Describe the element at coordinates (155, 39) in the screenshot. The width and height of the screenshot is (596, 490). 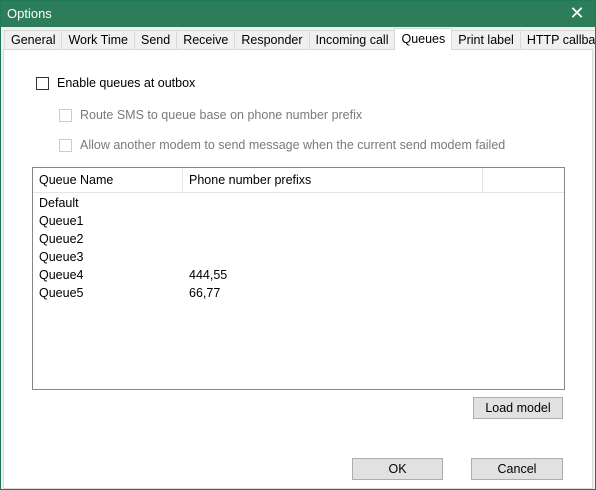
I see `tab-send: Send` at that location.